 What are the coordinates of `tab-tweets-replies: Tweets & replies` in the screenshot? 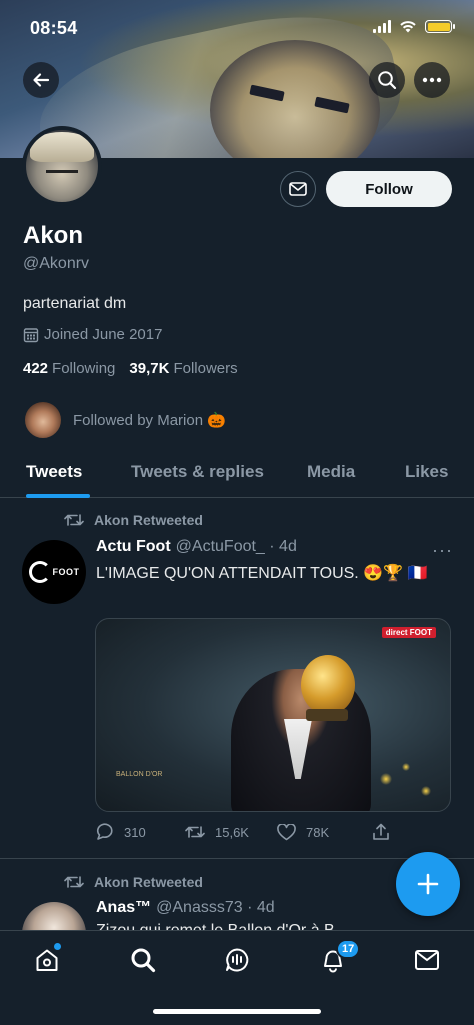 It's located at (197, 472).